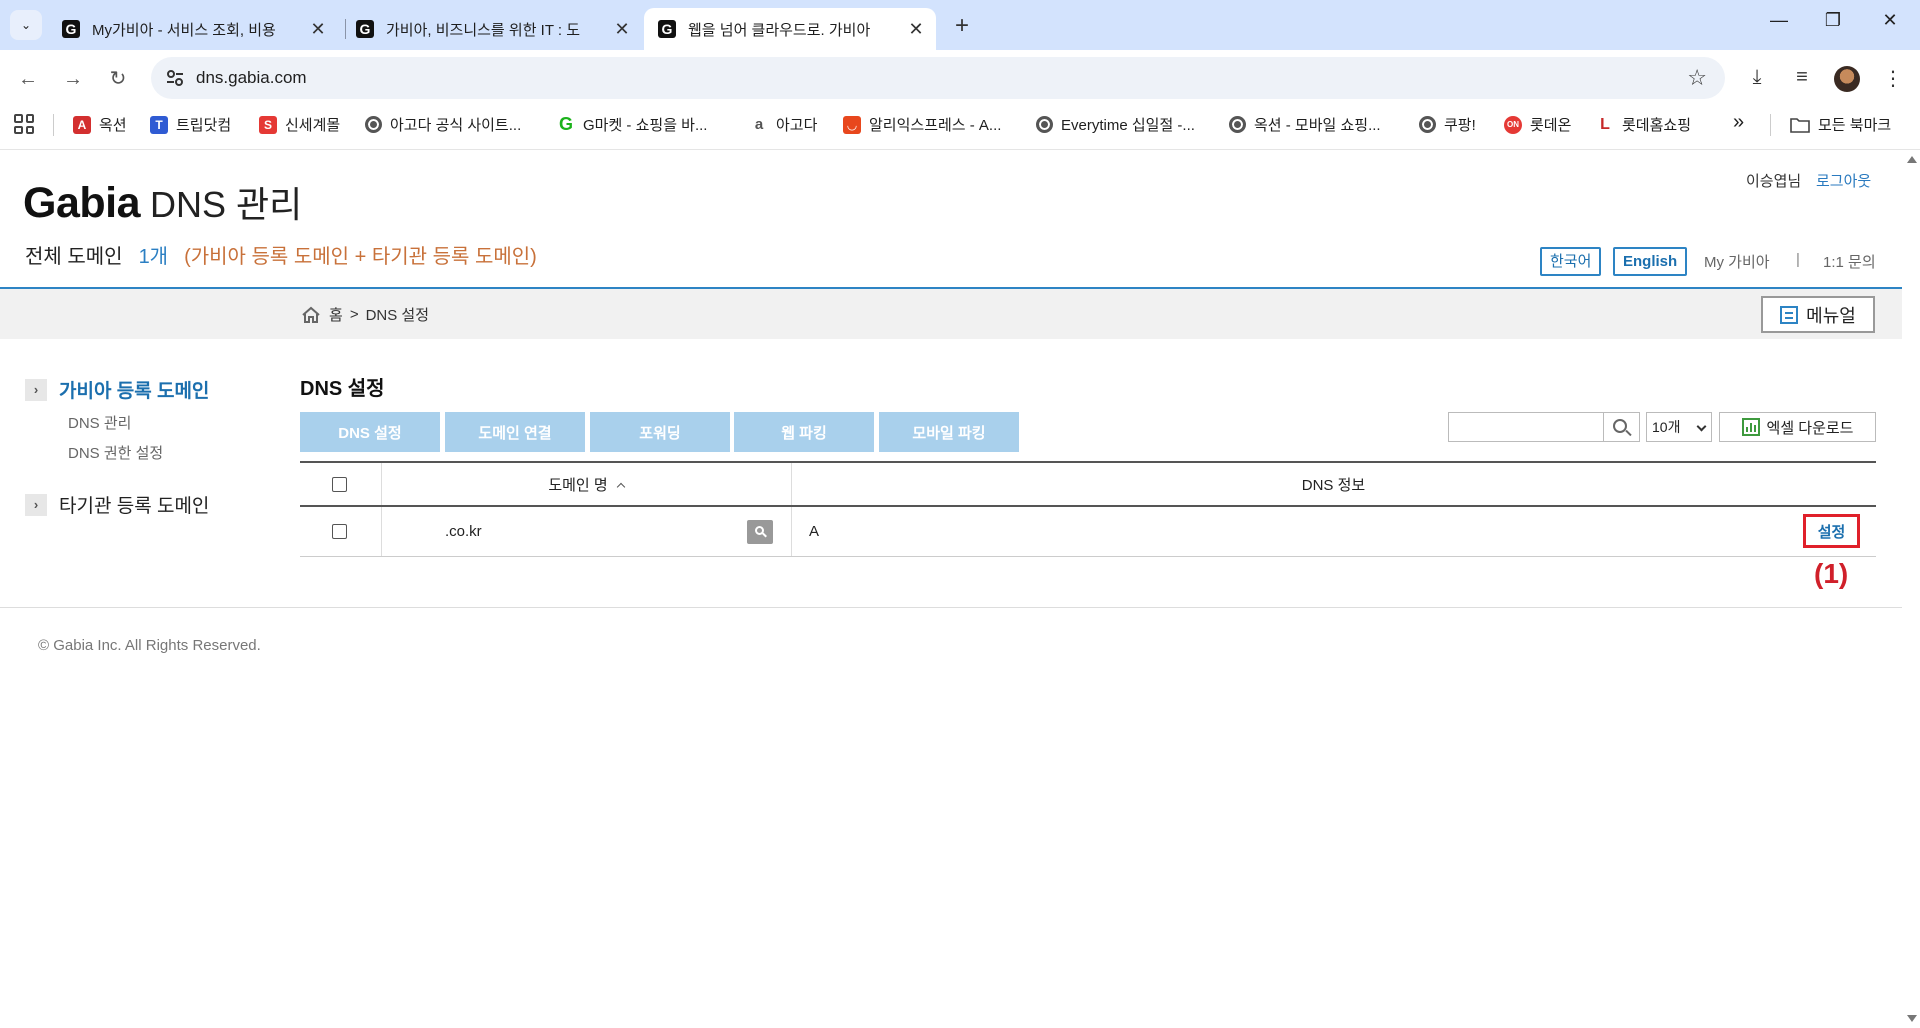 This screenshot has height=1028, width=1920. I want to click on breadcrumb: 홈 > DNS 설정, so click(365, 314).